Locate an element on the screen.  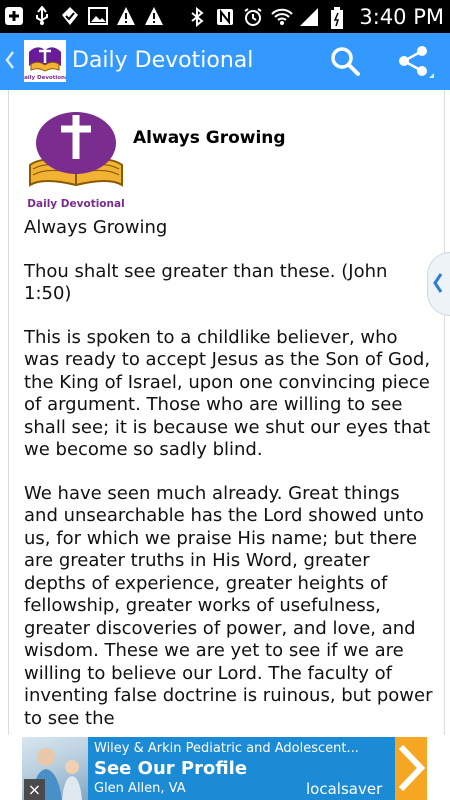
battery-icon is located at coordinates (337, 18).